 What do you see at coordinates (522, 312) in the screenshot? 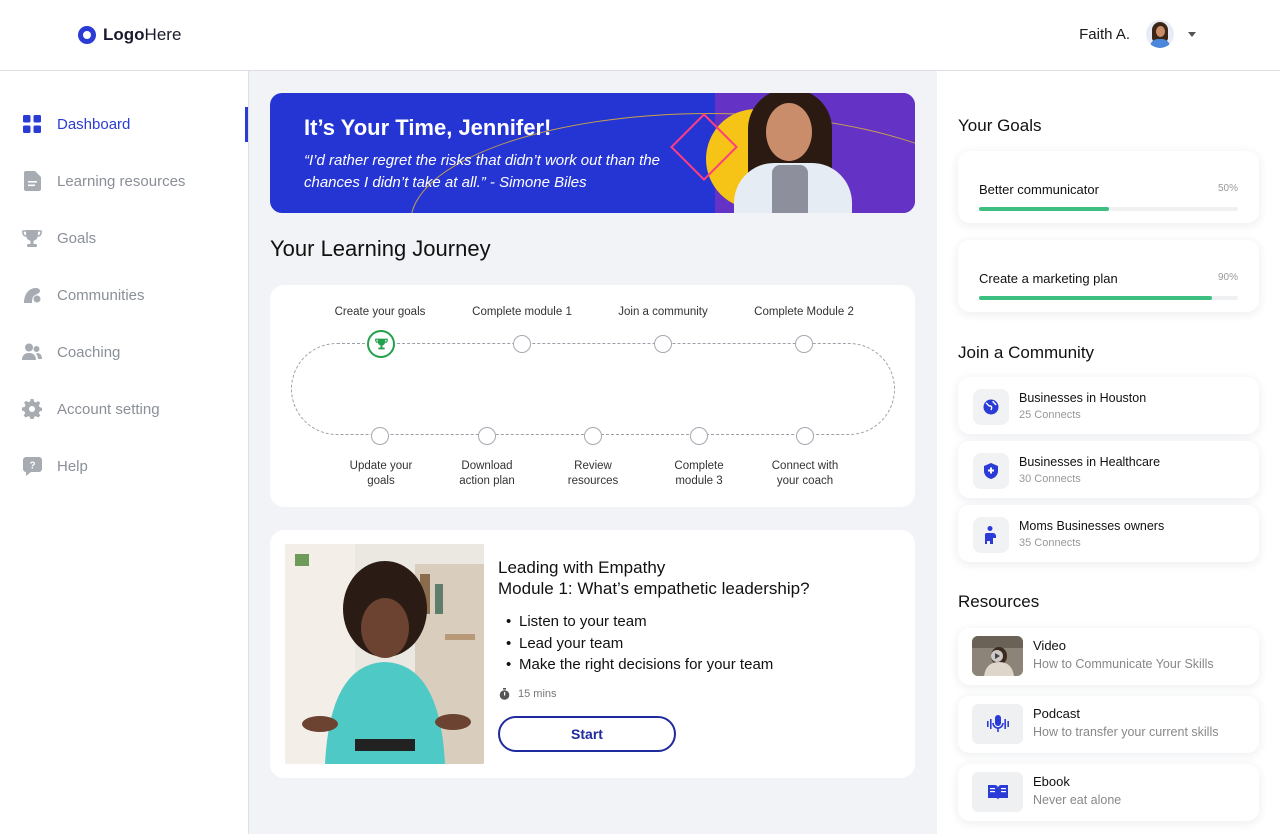
I see `step-label: Complete module 1` at bounding box center [522, 312].